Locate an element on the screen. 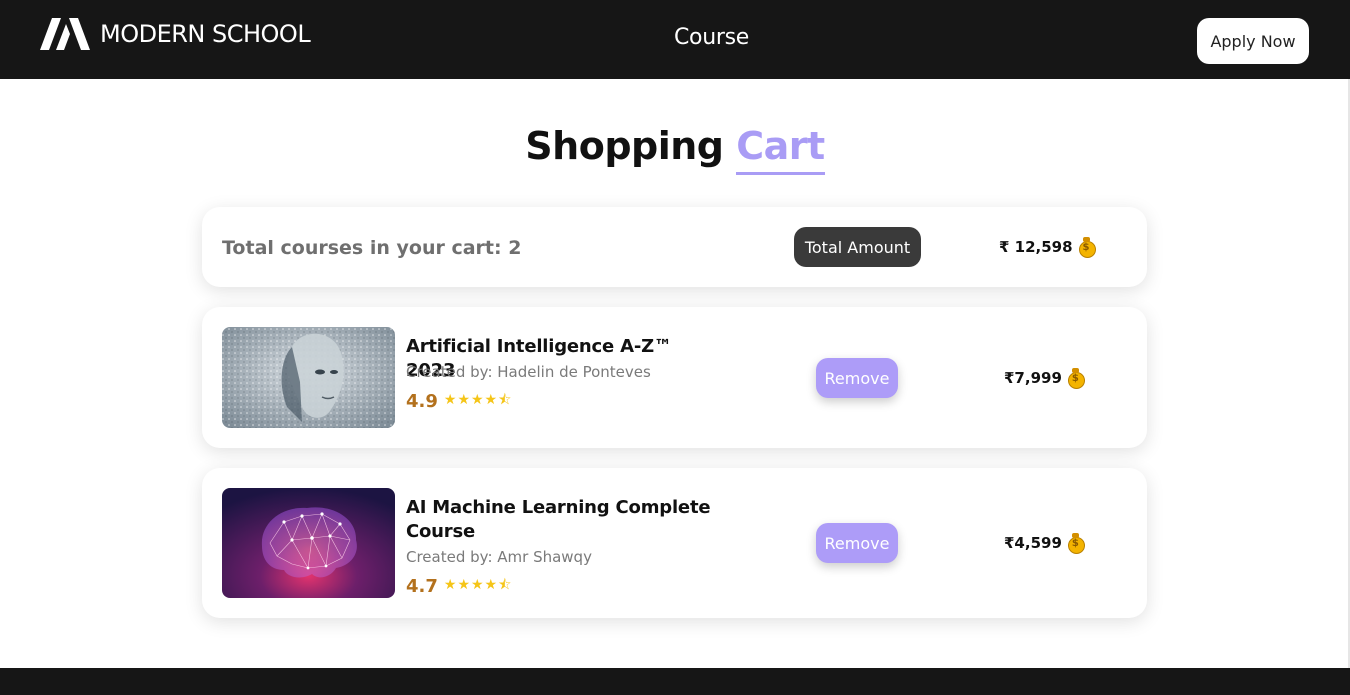 This screenshot has width=1350, height=695. nav-link-course: Course is located at coordinates (711, 37).